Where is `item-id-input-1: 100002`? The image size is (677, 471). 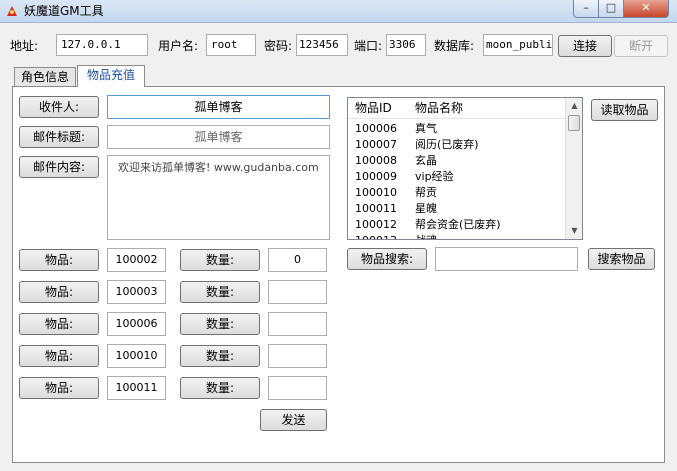
item-id-input-1: 100002 is located at coordinates (136, 260).